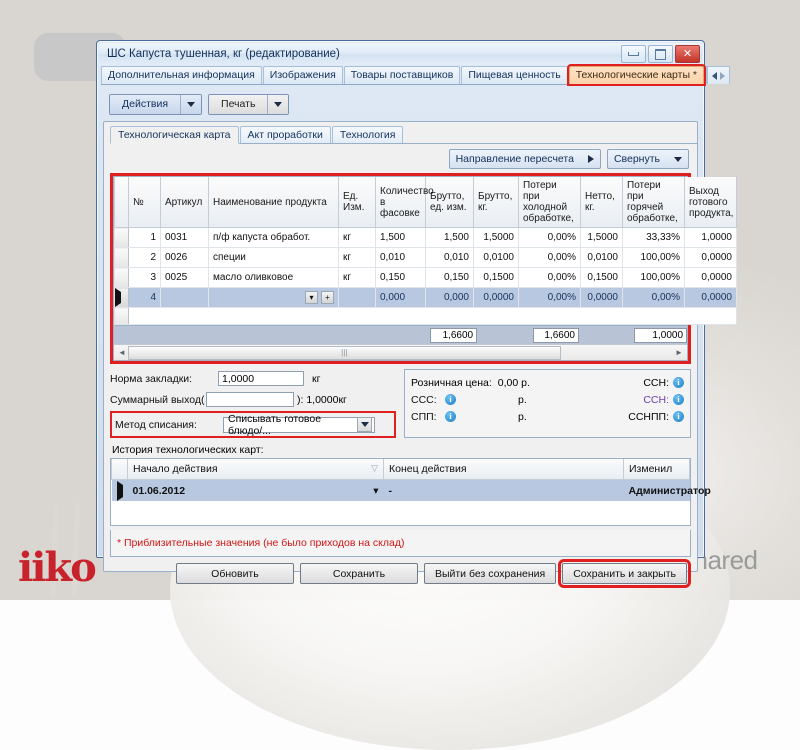 This screenshot has width=800, height=750. What do you see at coordinates (449, 257) in the screenshot?
I see `cell-brutto-unit: 0,010` at bounding box center [449, 257].